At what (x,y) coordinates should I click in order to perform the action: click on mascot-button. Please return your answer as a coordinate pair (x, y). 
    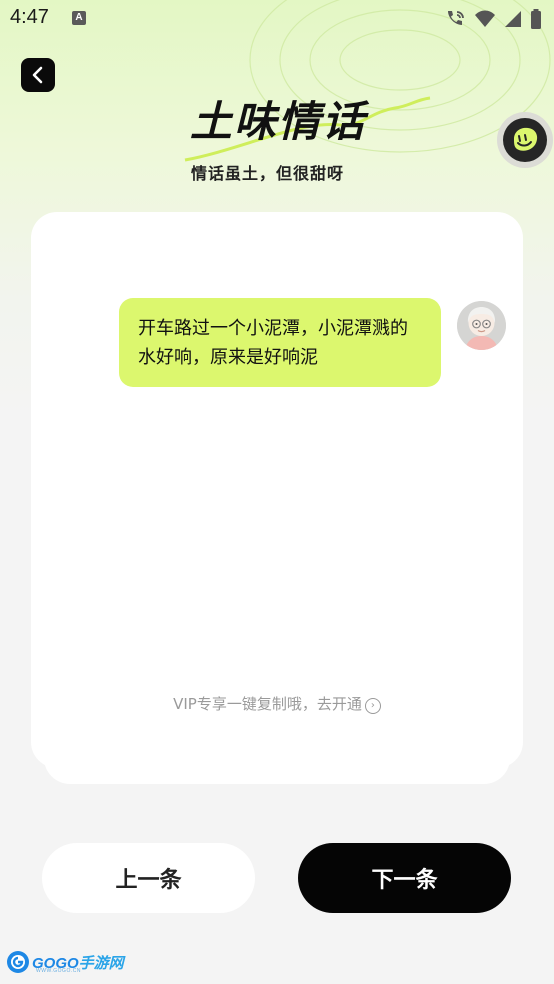
    Looking at the image, I should click on (525, 140).